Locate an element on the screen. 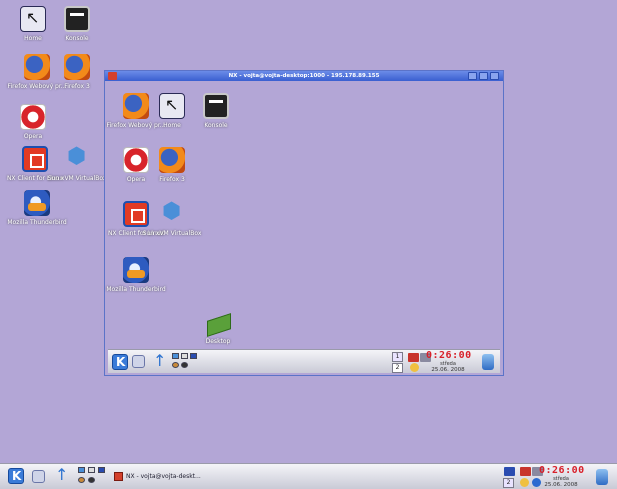 This screenshot has height=489, width=617. books-icon is located at coordinates (218, 322).